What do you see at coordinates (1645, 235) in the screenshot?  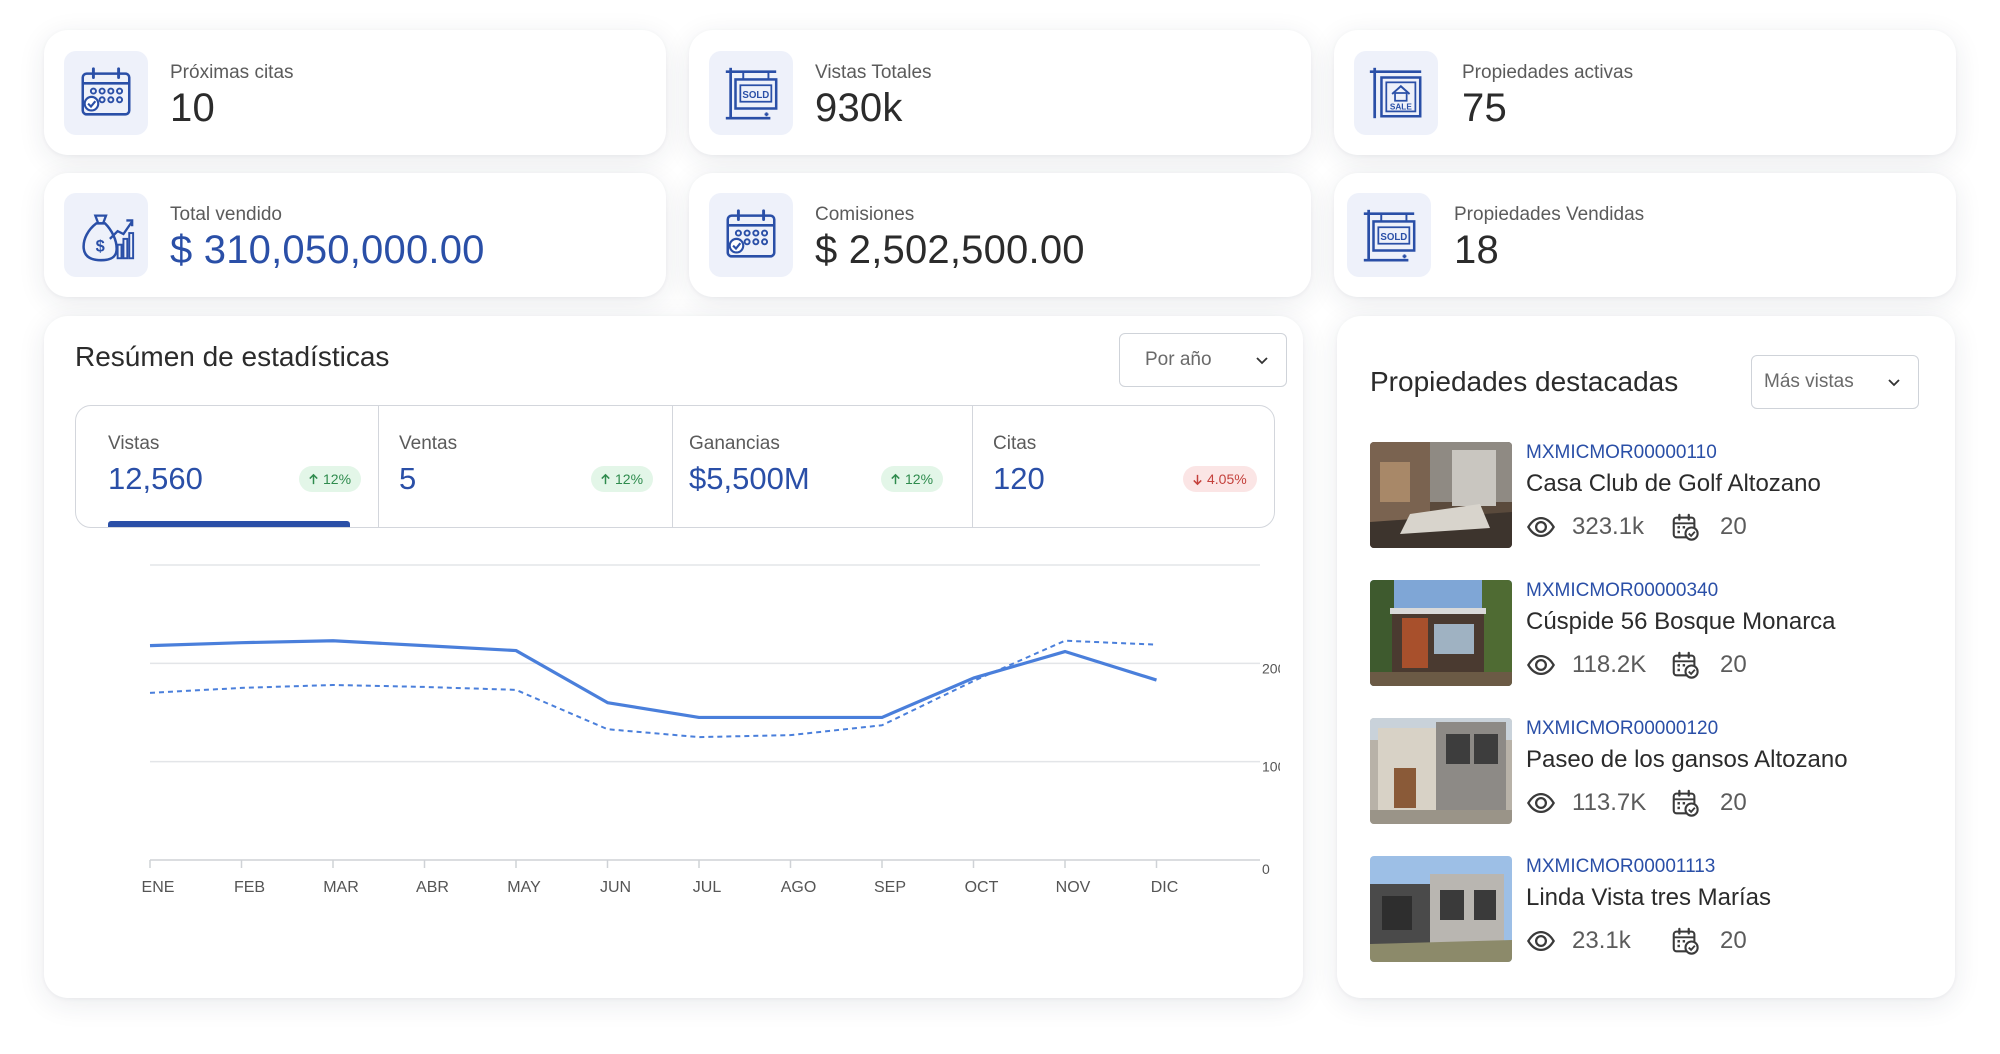 I see `stat-card-propiedades-vendidas: Propiedades Vendidas 18` at bounding box center [1645, 235].